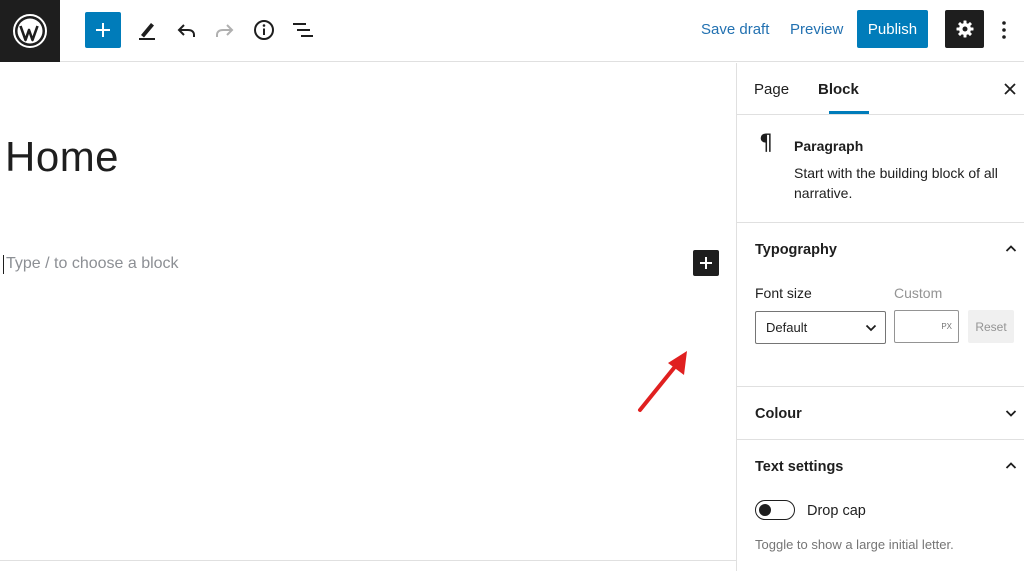 The width and height of the screenshot is (1024, 571). I want to click on drop-cap-help: Toggle to show a large initial letter., so click(854, 544).